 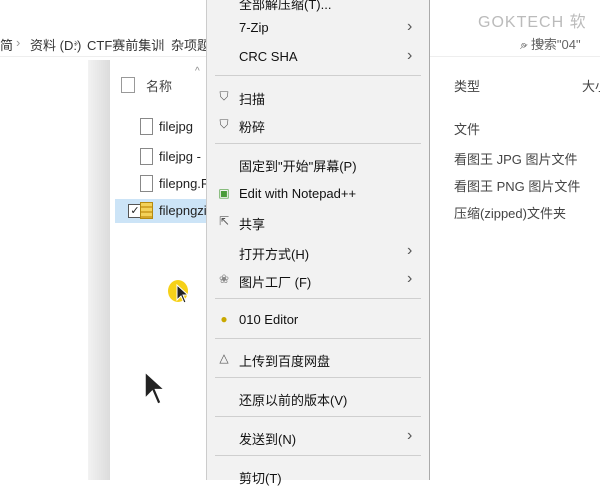 What do you see at coordinates (146, 210) in the screenshot?
I see `zip-folder-icon` at bounding box center [146, 210].